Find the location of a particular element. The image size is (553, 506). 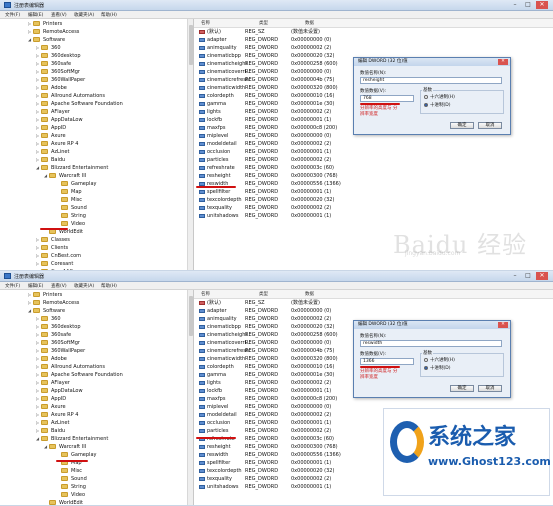

value-name-field: reswidth is located at coordinates (431, 343).